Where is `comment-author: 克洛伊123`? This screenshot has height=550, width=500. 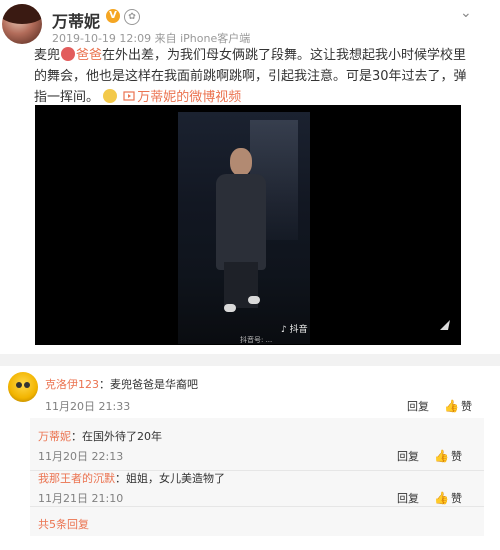 comment-author: 克洛伊123 is located at coordinates (72, 384).